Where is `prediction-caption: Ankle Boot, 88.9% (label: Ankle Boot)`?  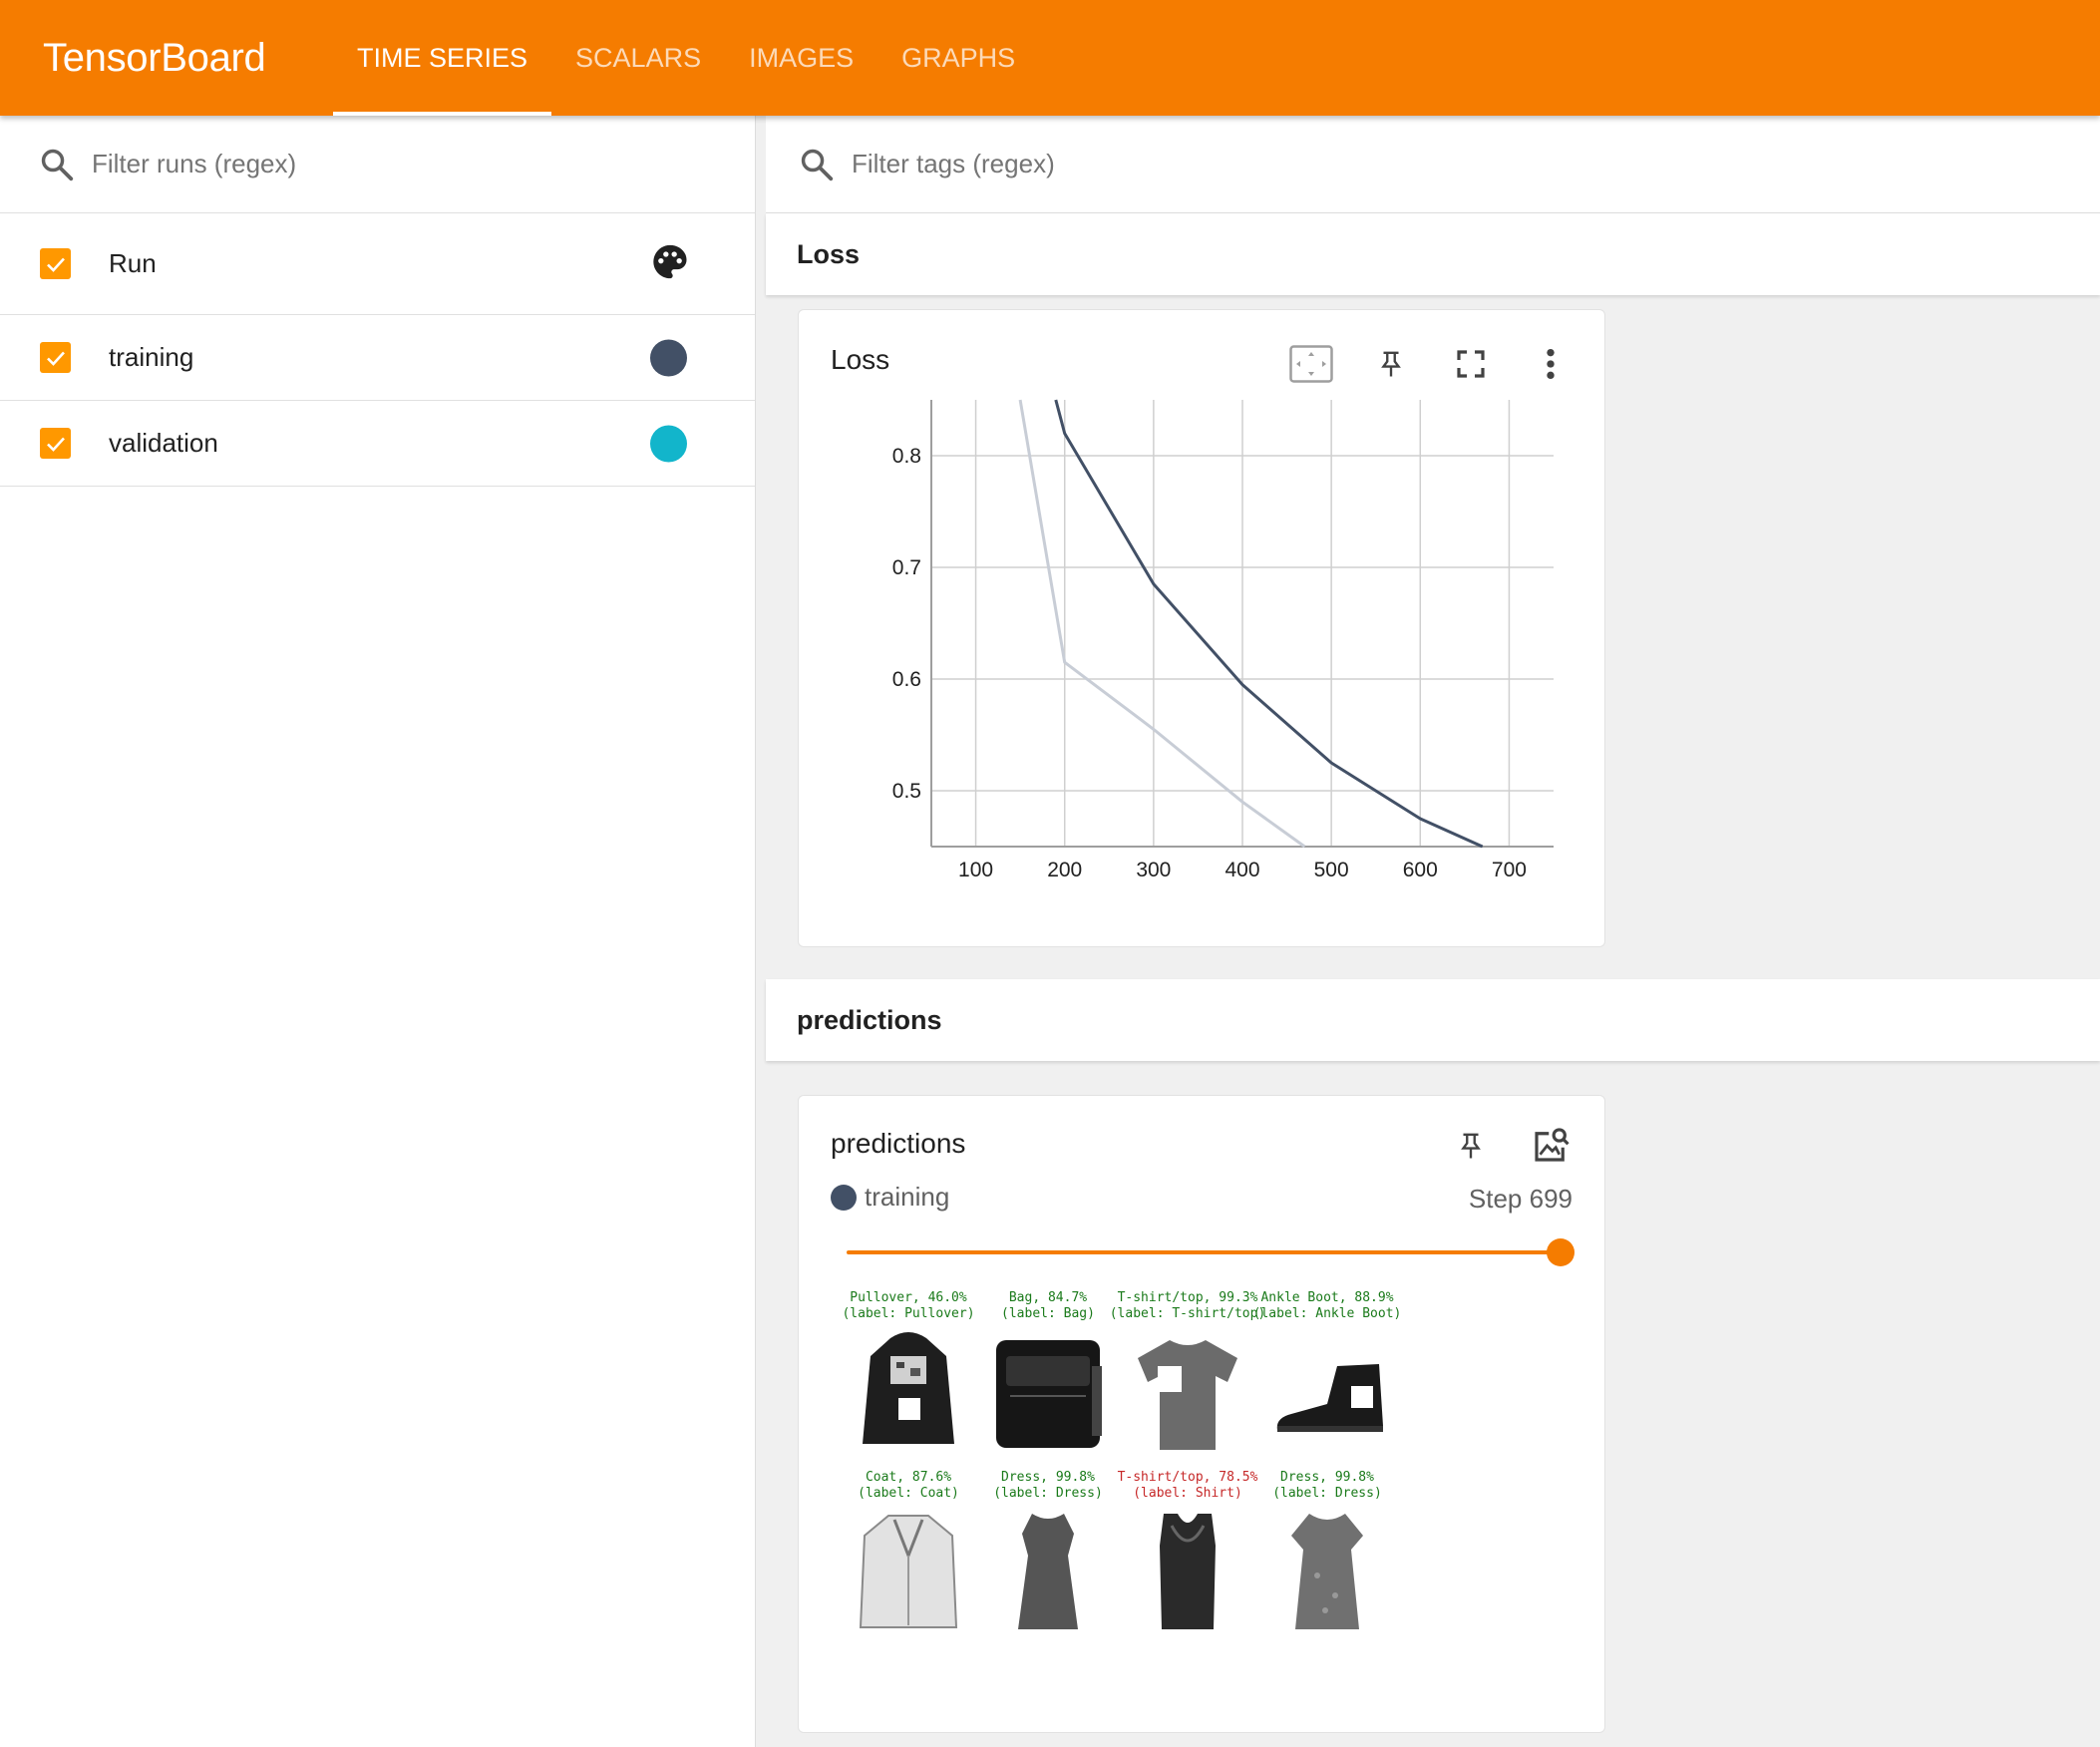 prediction-caption: Ankle Boot, 88.9% (label: Ankle Boot) is located at coordinates (1327, 1305).